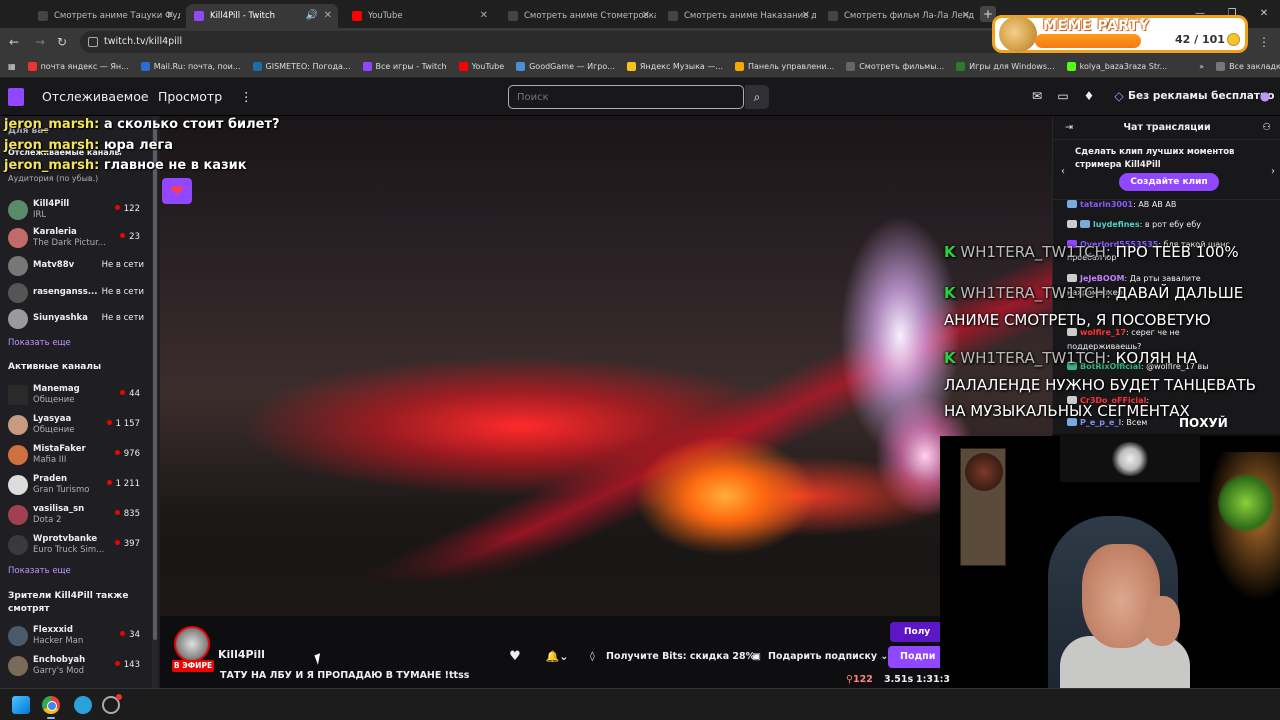  Describe the element at coordinates (62, 42) in the screenshot. I see `reload-icon: ↻` at that location.